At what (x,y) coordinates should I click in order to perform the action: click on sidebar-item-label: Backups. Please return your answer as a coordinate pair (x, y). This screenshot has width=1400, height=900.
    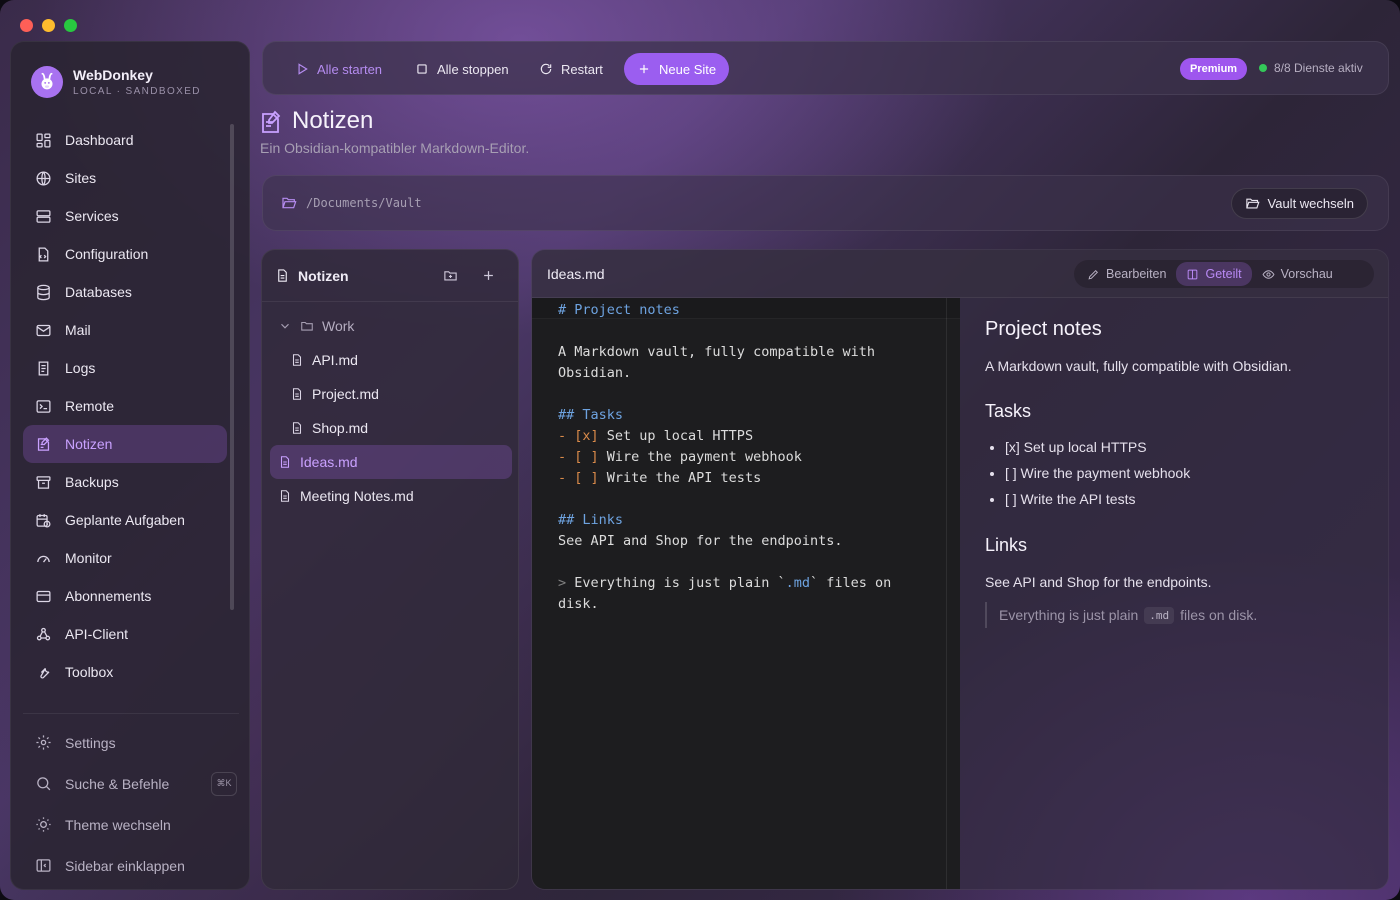
    Looking at the image, I should click on (92, 482).